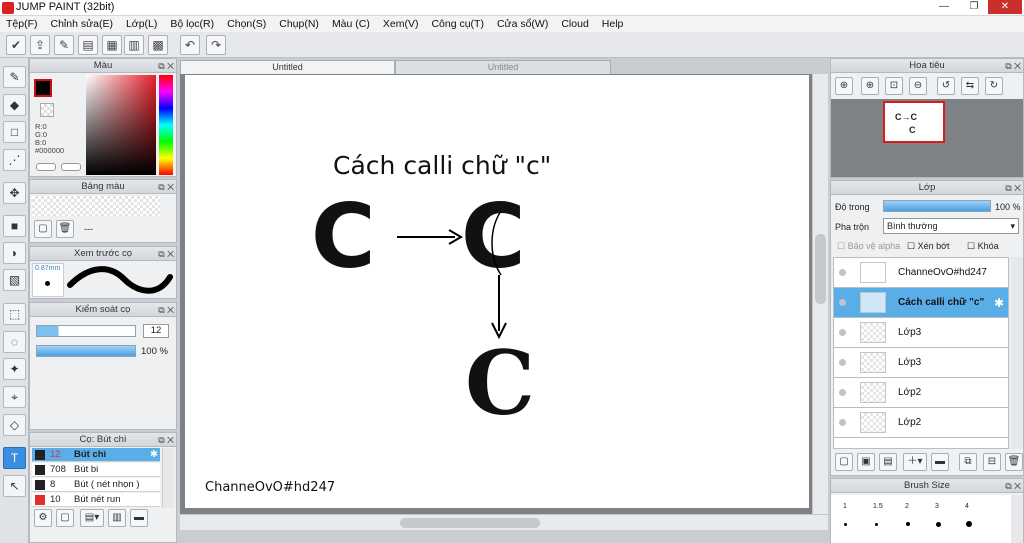  I want to click on primary-color-swatch, so click(43, 88).